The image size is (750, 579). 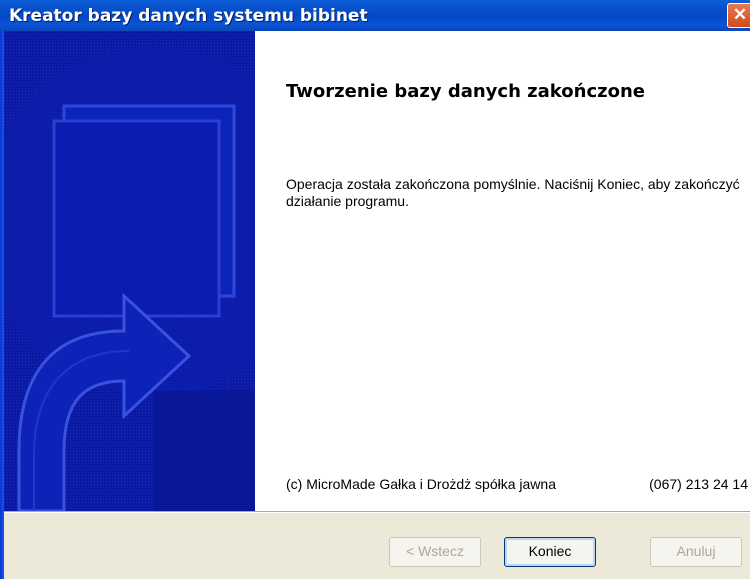 What do you see at coordinates (377, 512) in the screenshot?
I see `button-separator` at bounding box center [377, 512].